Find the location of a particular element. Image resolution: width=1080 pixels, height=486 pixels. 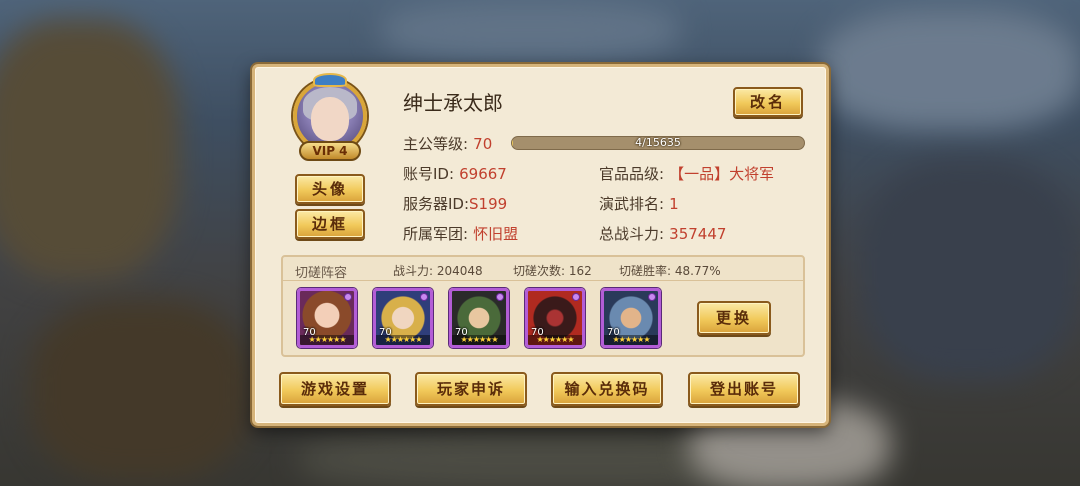

arena-row: 演武排名: 1 is located at coordinates (639, 203).